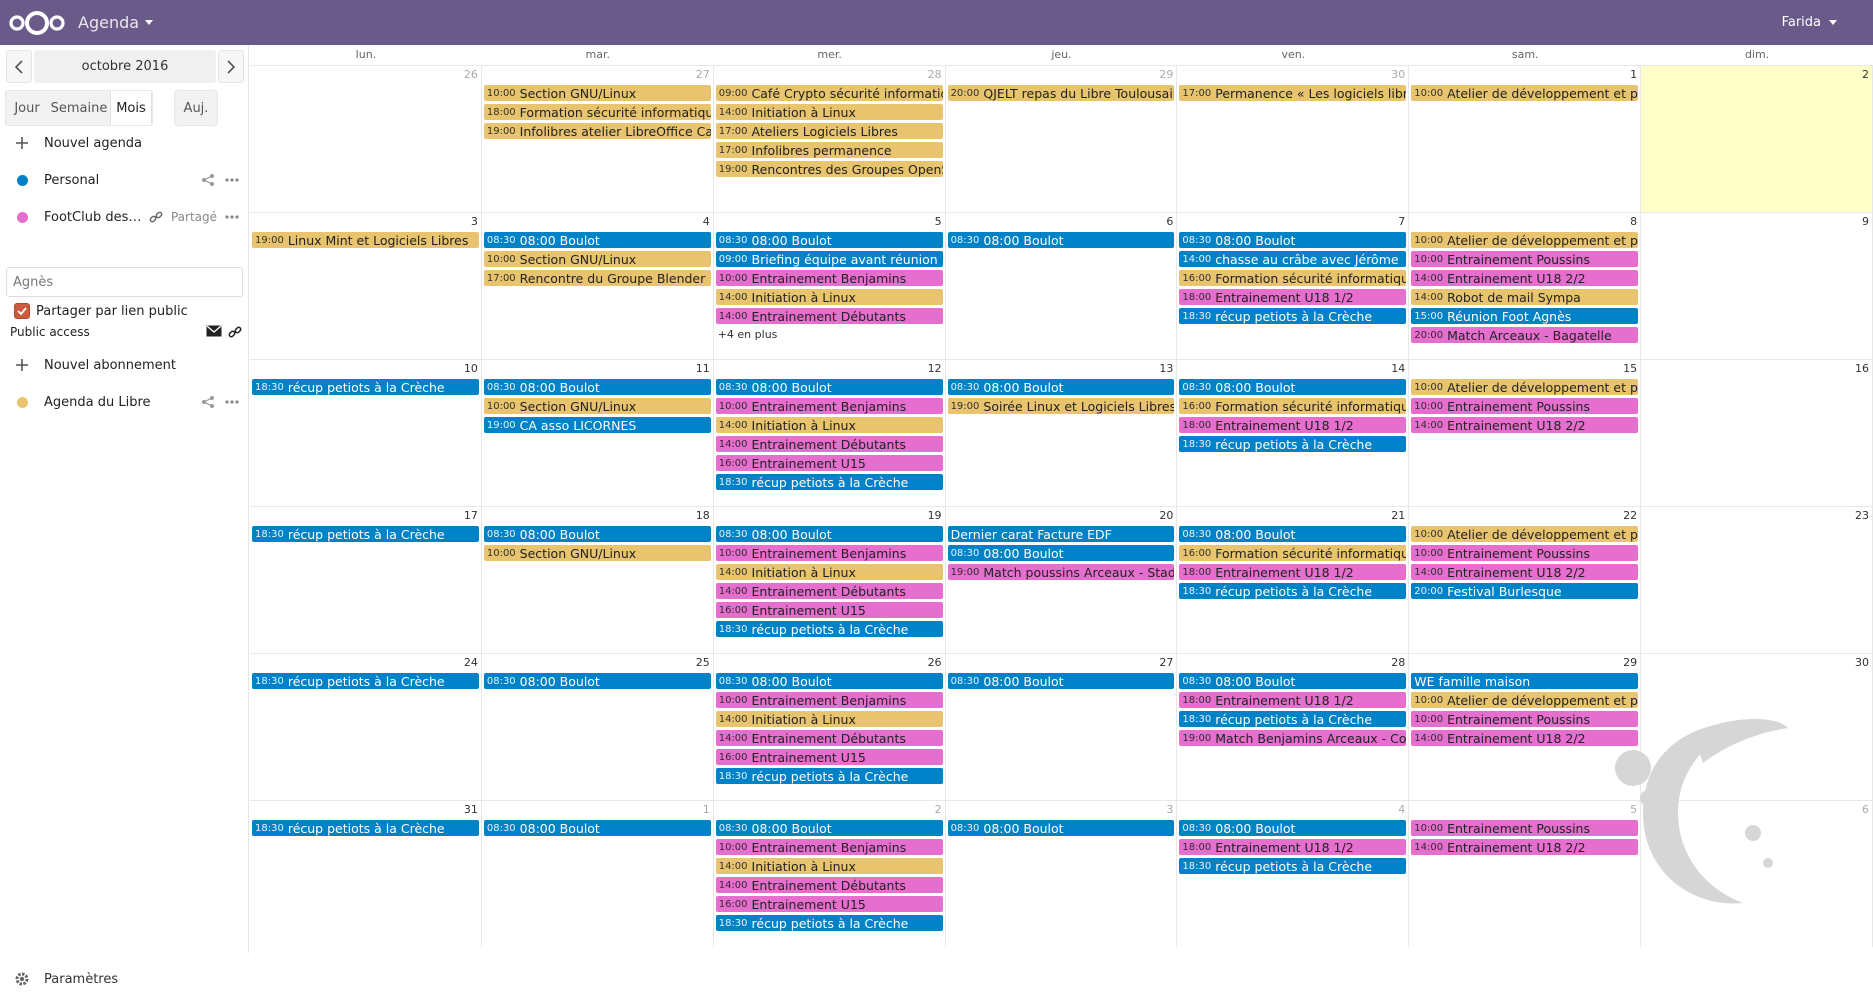 The width and height of the screenshot is (1873, 993). I want to click on calendar-event: 16:00 Formation sécurité informatique, so click(1293, 406).